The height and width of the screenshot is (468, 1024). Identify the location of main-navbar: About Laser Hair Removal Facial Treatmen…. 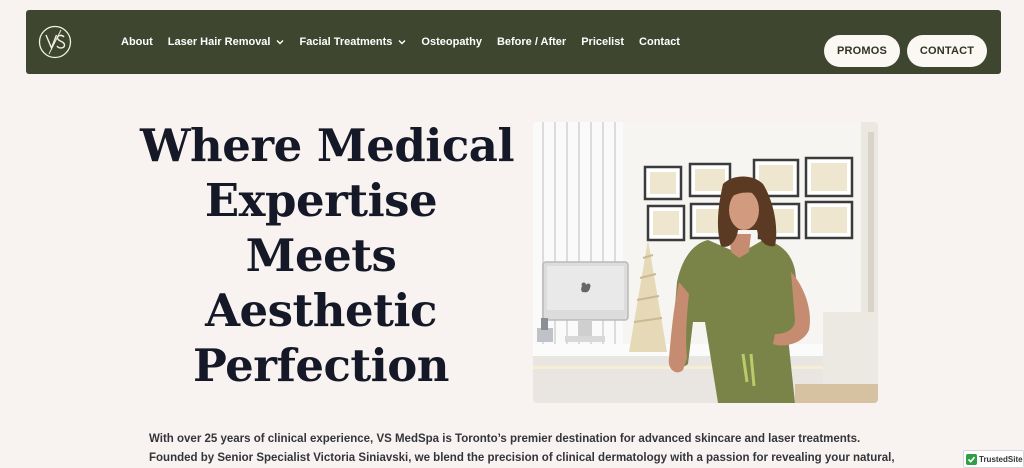
(513, 42).